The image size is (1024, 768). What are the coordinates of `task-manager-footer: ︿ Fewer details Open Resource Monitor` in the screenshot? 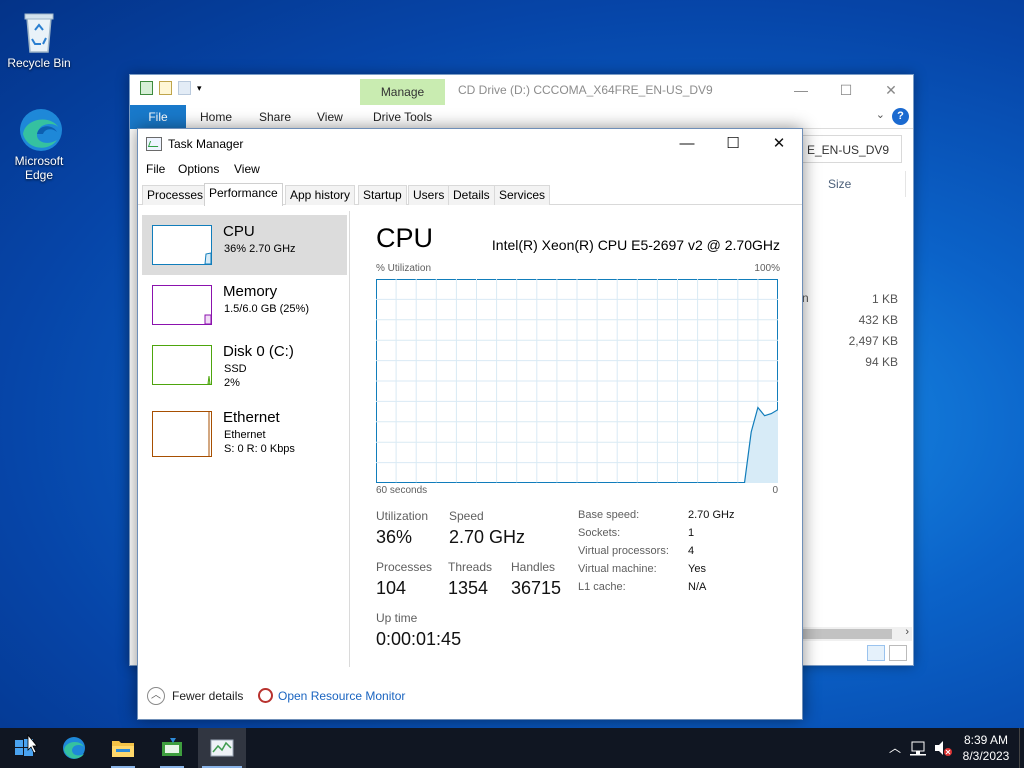 It's located at (470, 701).